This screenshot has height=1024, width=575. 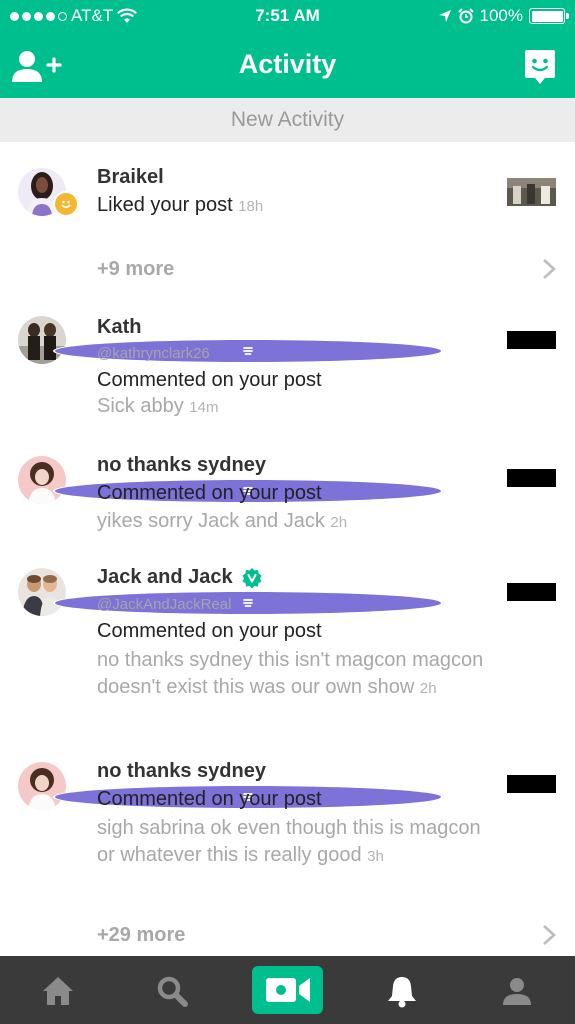 I want to click on user-handle: @kathrynclark26, so click(x=153, y=353).